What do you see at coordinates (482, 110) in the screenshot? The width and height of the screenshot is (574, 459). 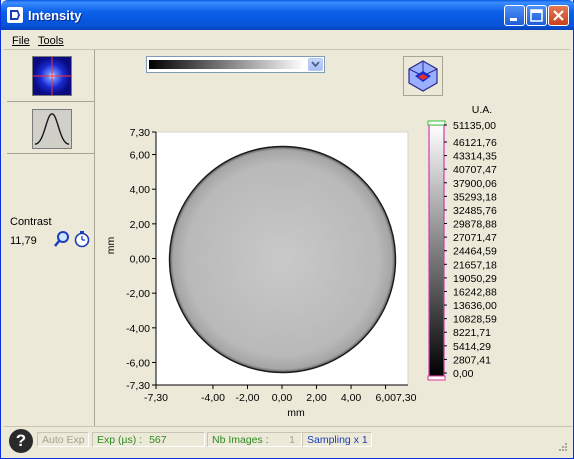 I see `colorbar-unit-label: U.A.` at bounding box center [482, 110].